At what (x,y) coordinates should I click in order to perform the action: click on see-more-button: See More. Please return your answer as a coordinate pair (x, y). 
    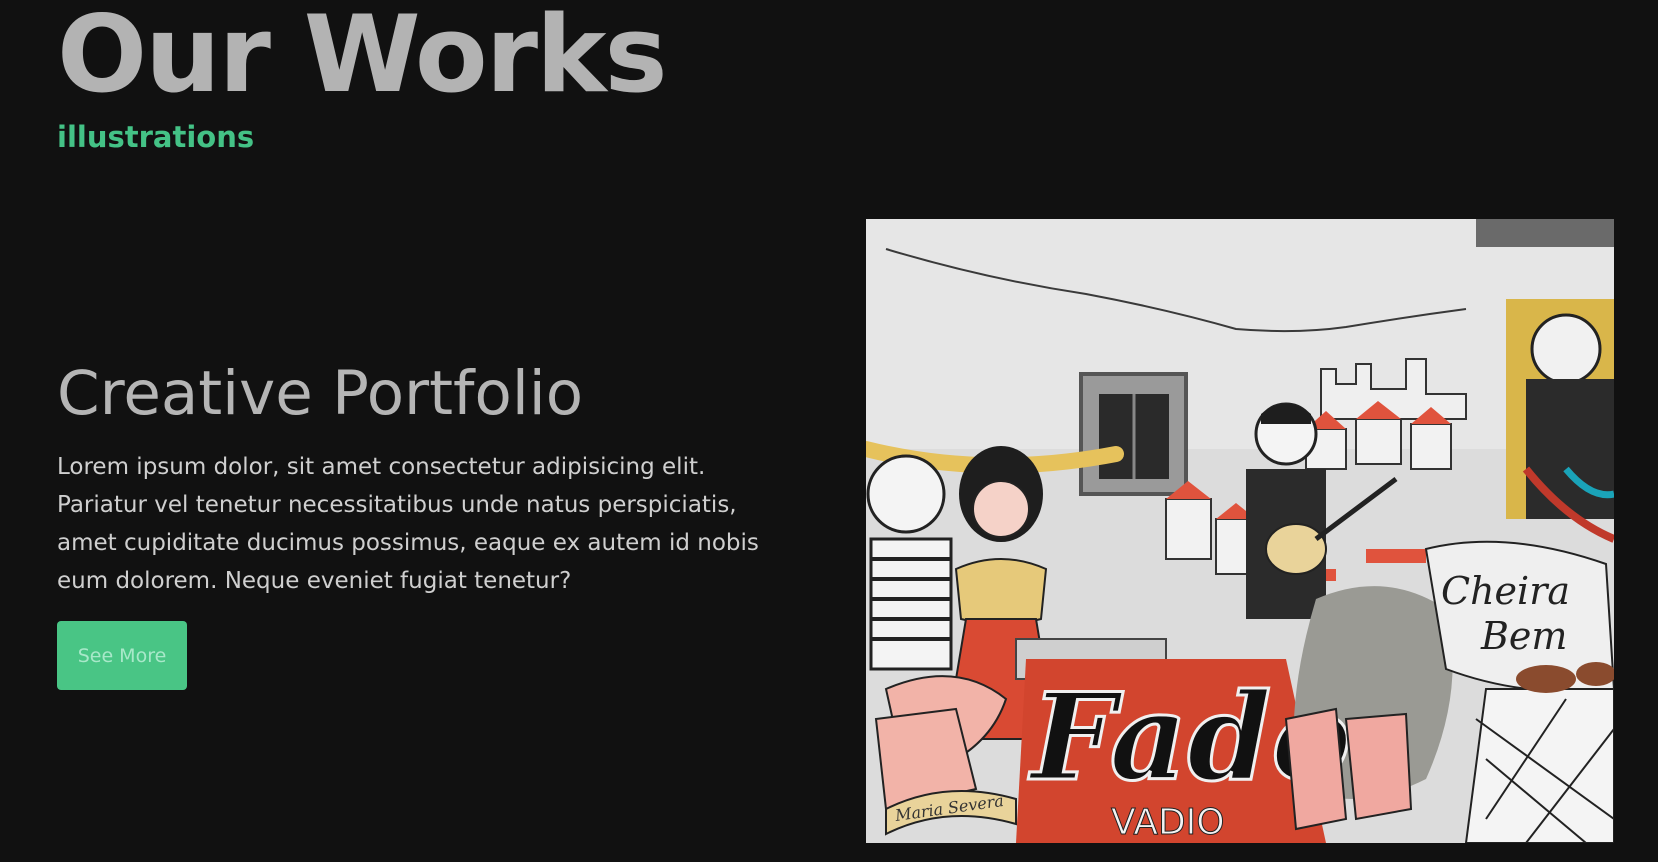
    Looking at the image, I should click on (122, 655).